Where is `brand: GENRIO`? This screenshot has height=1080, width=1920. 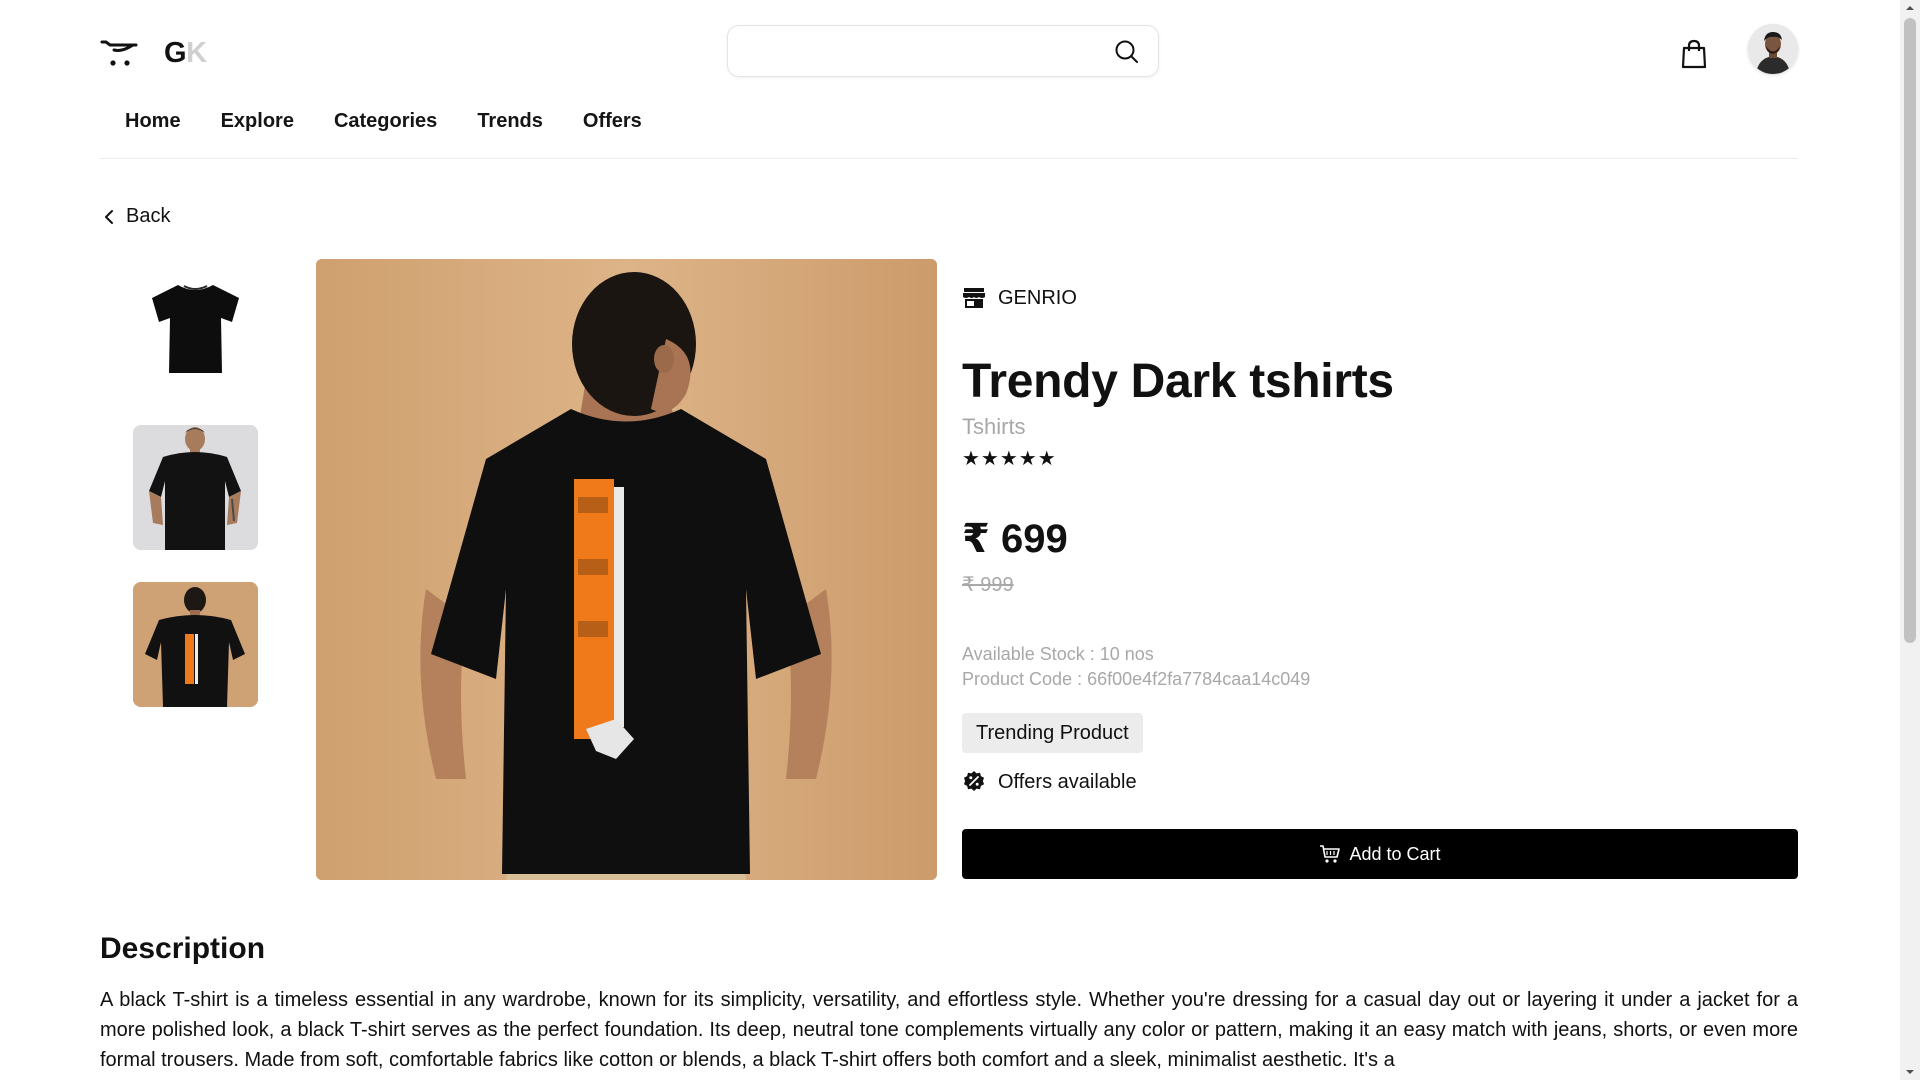 brand: GENRIO is located at coordinates (1019, 298).